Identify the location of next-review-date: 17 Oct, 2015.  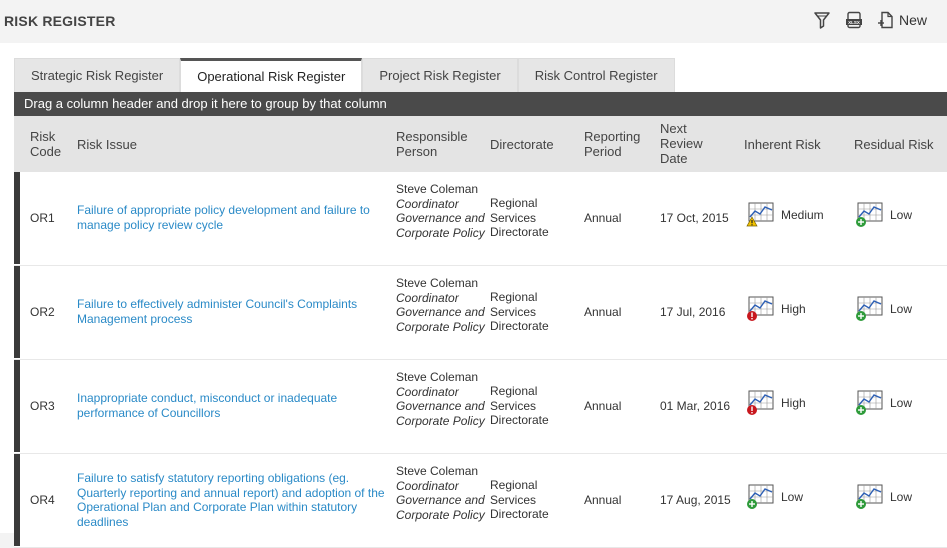
(694, 218).